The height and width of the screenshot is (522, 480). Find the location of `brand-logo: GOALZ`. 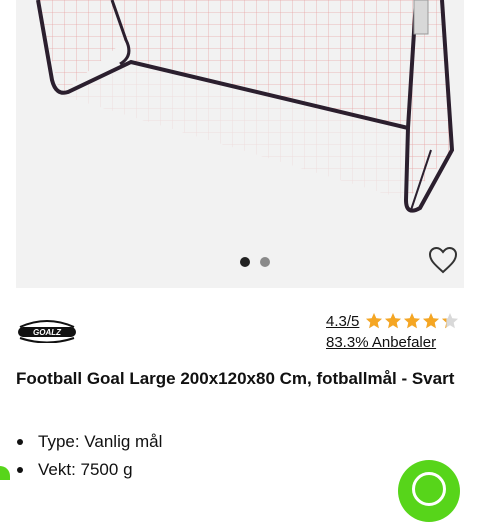

brand-logo: GOALZ is located at coordinates (47, 331).